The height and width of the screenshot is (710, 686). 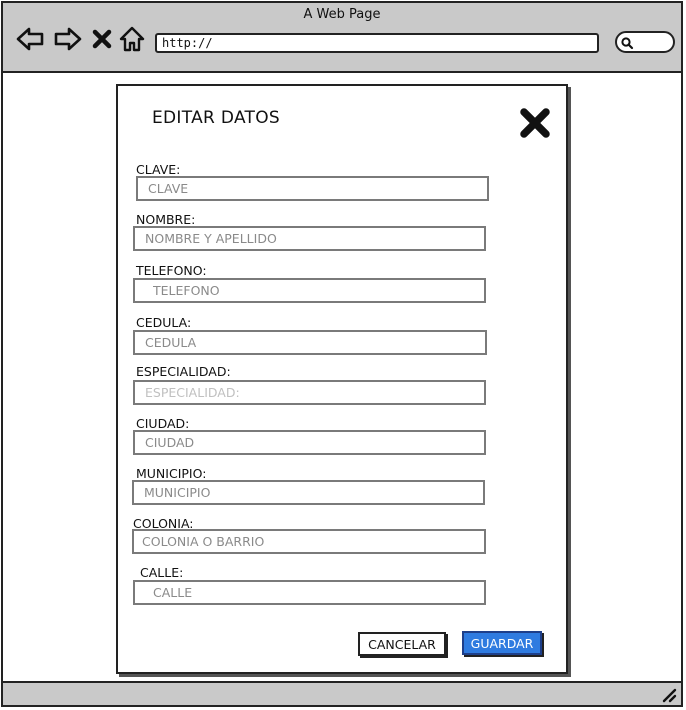 I want to click on clave-label: CLAVE:, so click(x=158, y=169).